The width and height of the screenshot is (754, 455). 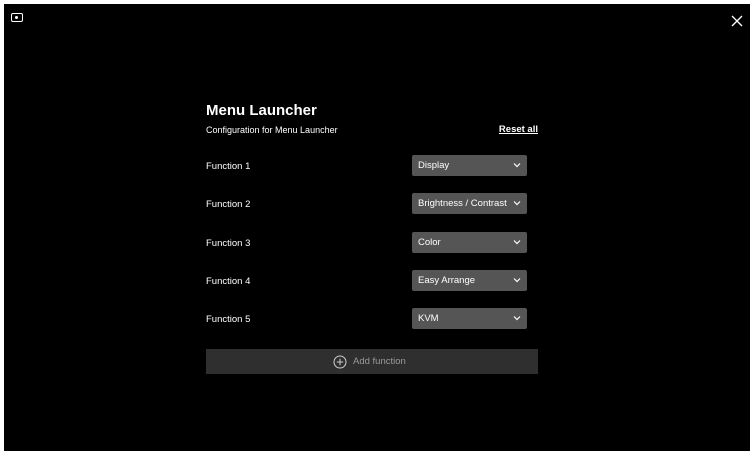 What do you see at coordinates (434, 165) in the screenshot?
I see `function-1-value: Display` at bounding box center [434, 165].